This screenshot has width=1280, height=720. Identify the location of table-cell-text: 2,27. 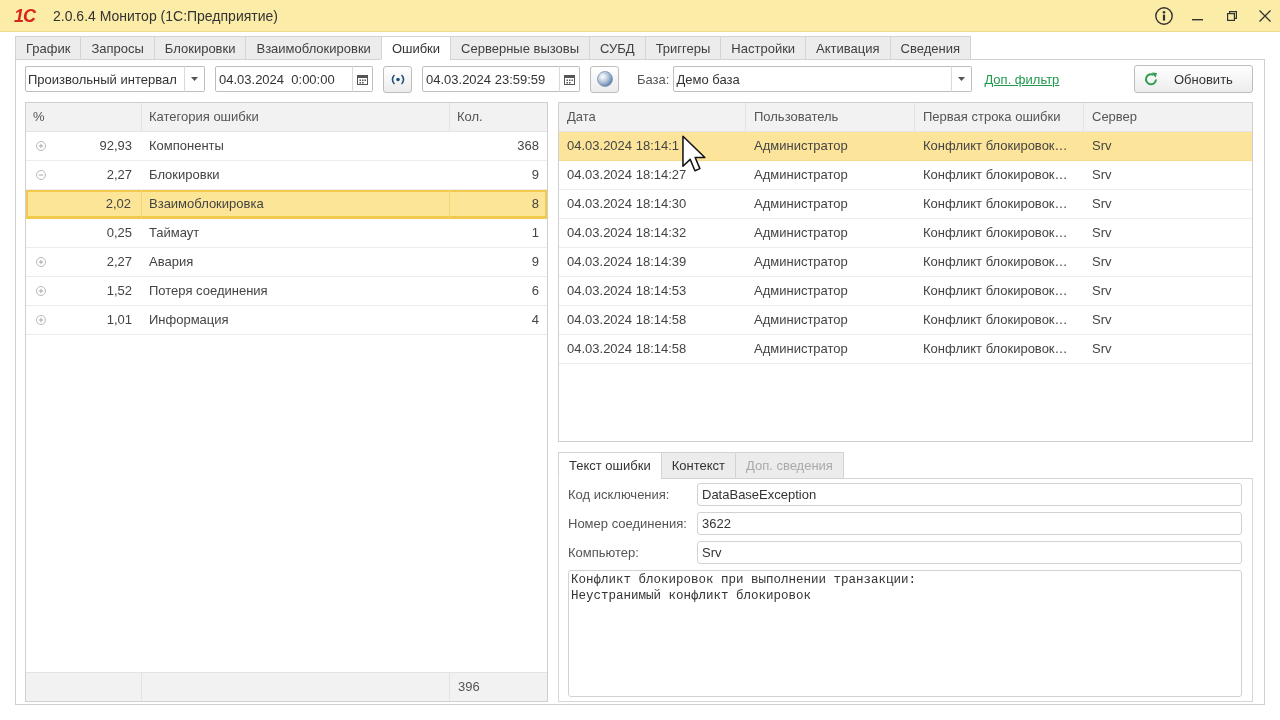
(119, 262).